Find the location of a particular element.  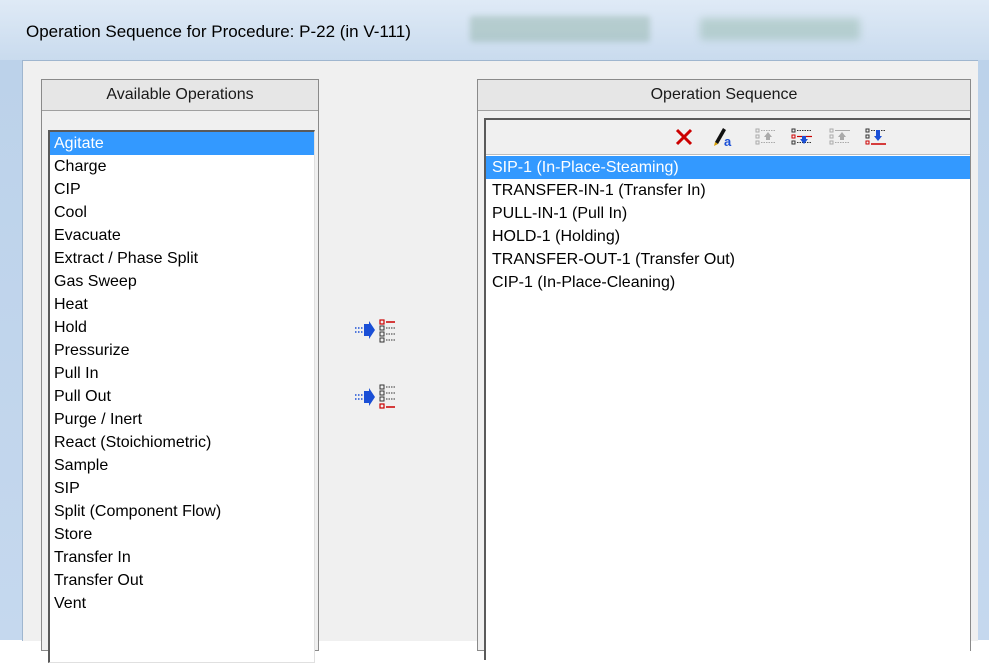

available-operation-item: Store is located at coordinates (182, 534).